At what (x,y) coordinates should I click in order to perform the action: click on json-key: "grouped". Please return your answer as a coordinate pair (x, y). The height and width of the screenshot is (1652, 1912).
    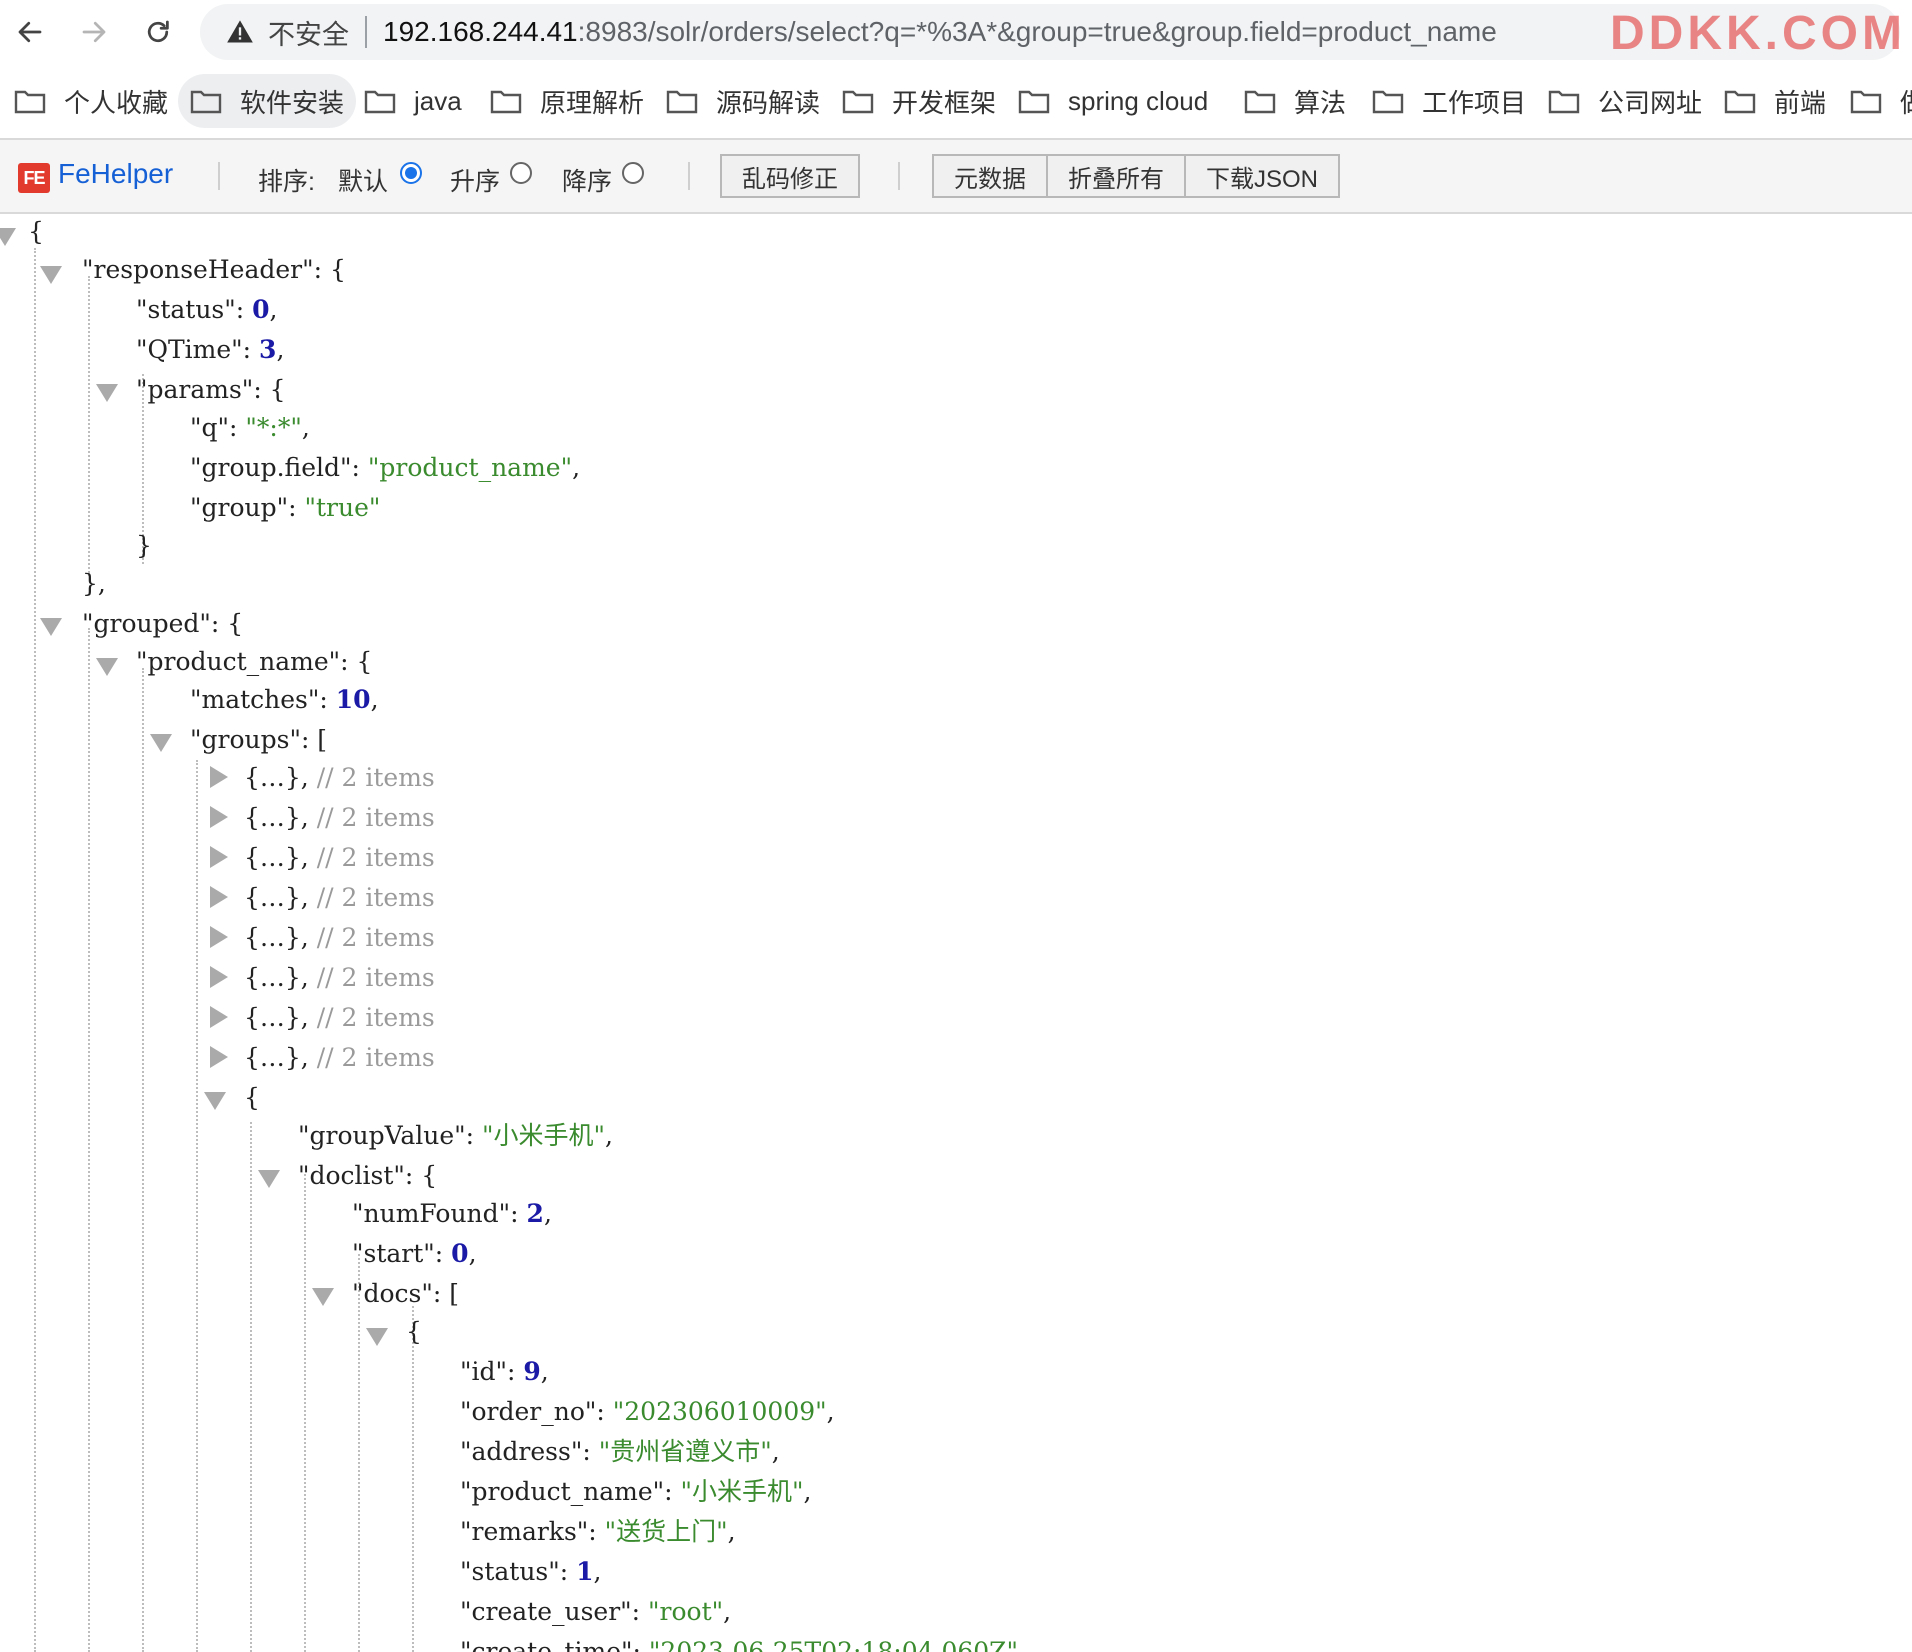
    Looking at the image, I should click on (146, 623).